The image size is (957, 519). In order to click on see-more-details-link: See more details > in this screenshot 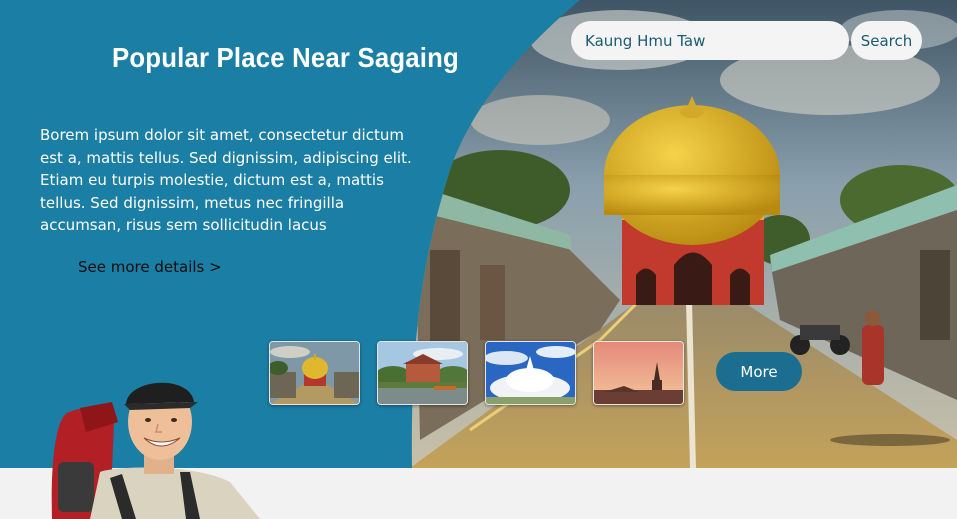, I will do `click(150, 267)`.